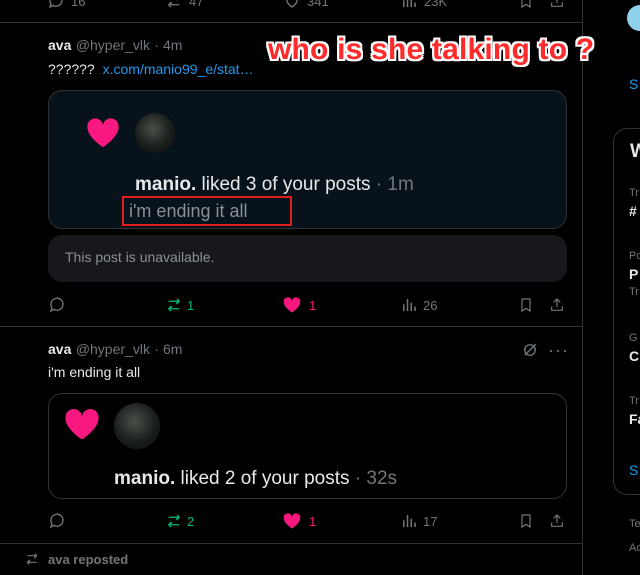  What do you see at coordinates (634, 203) in the screenshot?
I see `trend-item: Tr #` at bounding box center [634, 203].